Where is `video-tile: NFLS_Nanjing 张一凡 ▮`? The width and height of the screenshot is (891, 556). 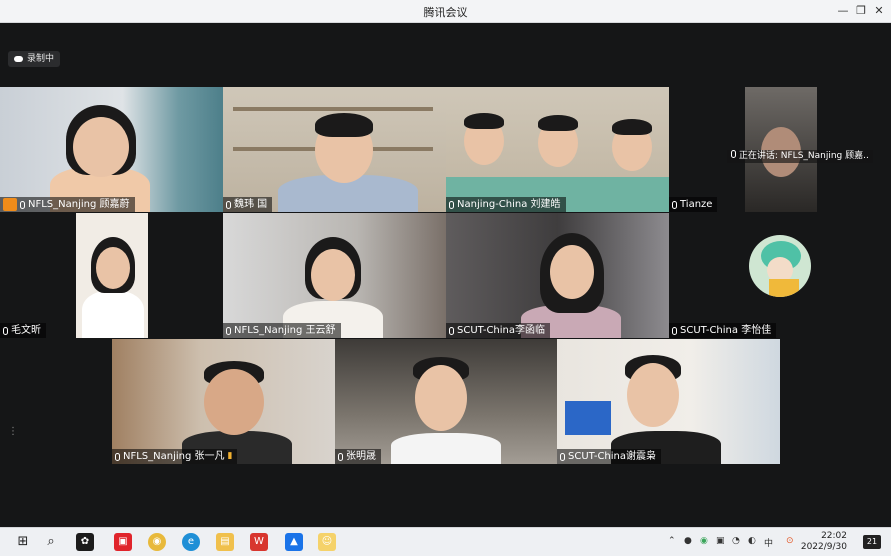 video-tile: NFLS_Nanjing 张一凡 ▮ is located at coordinates (223, 401).